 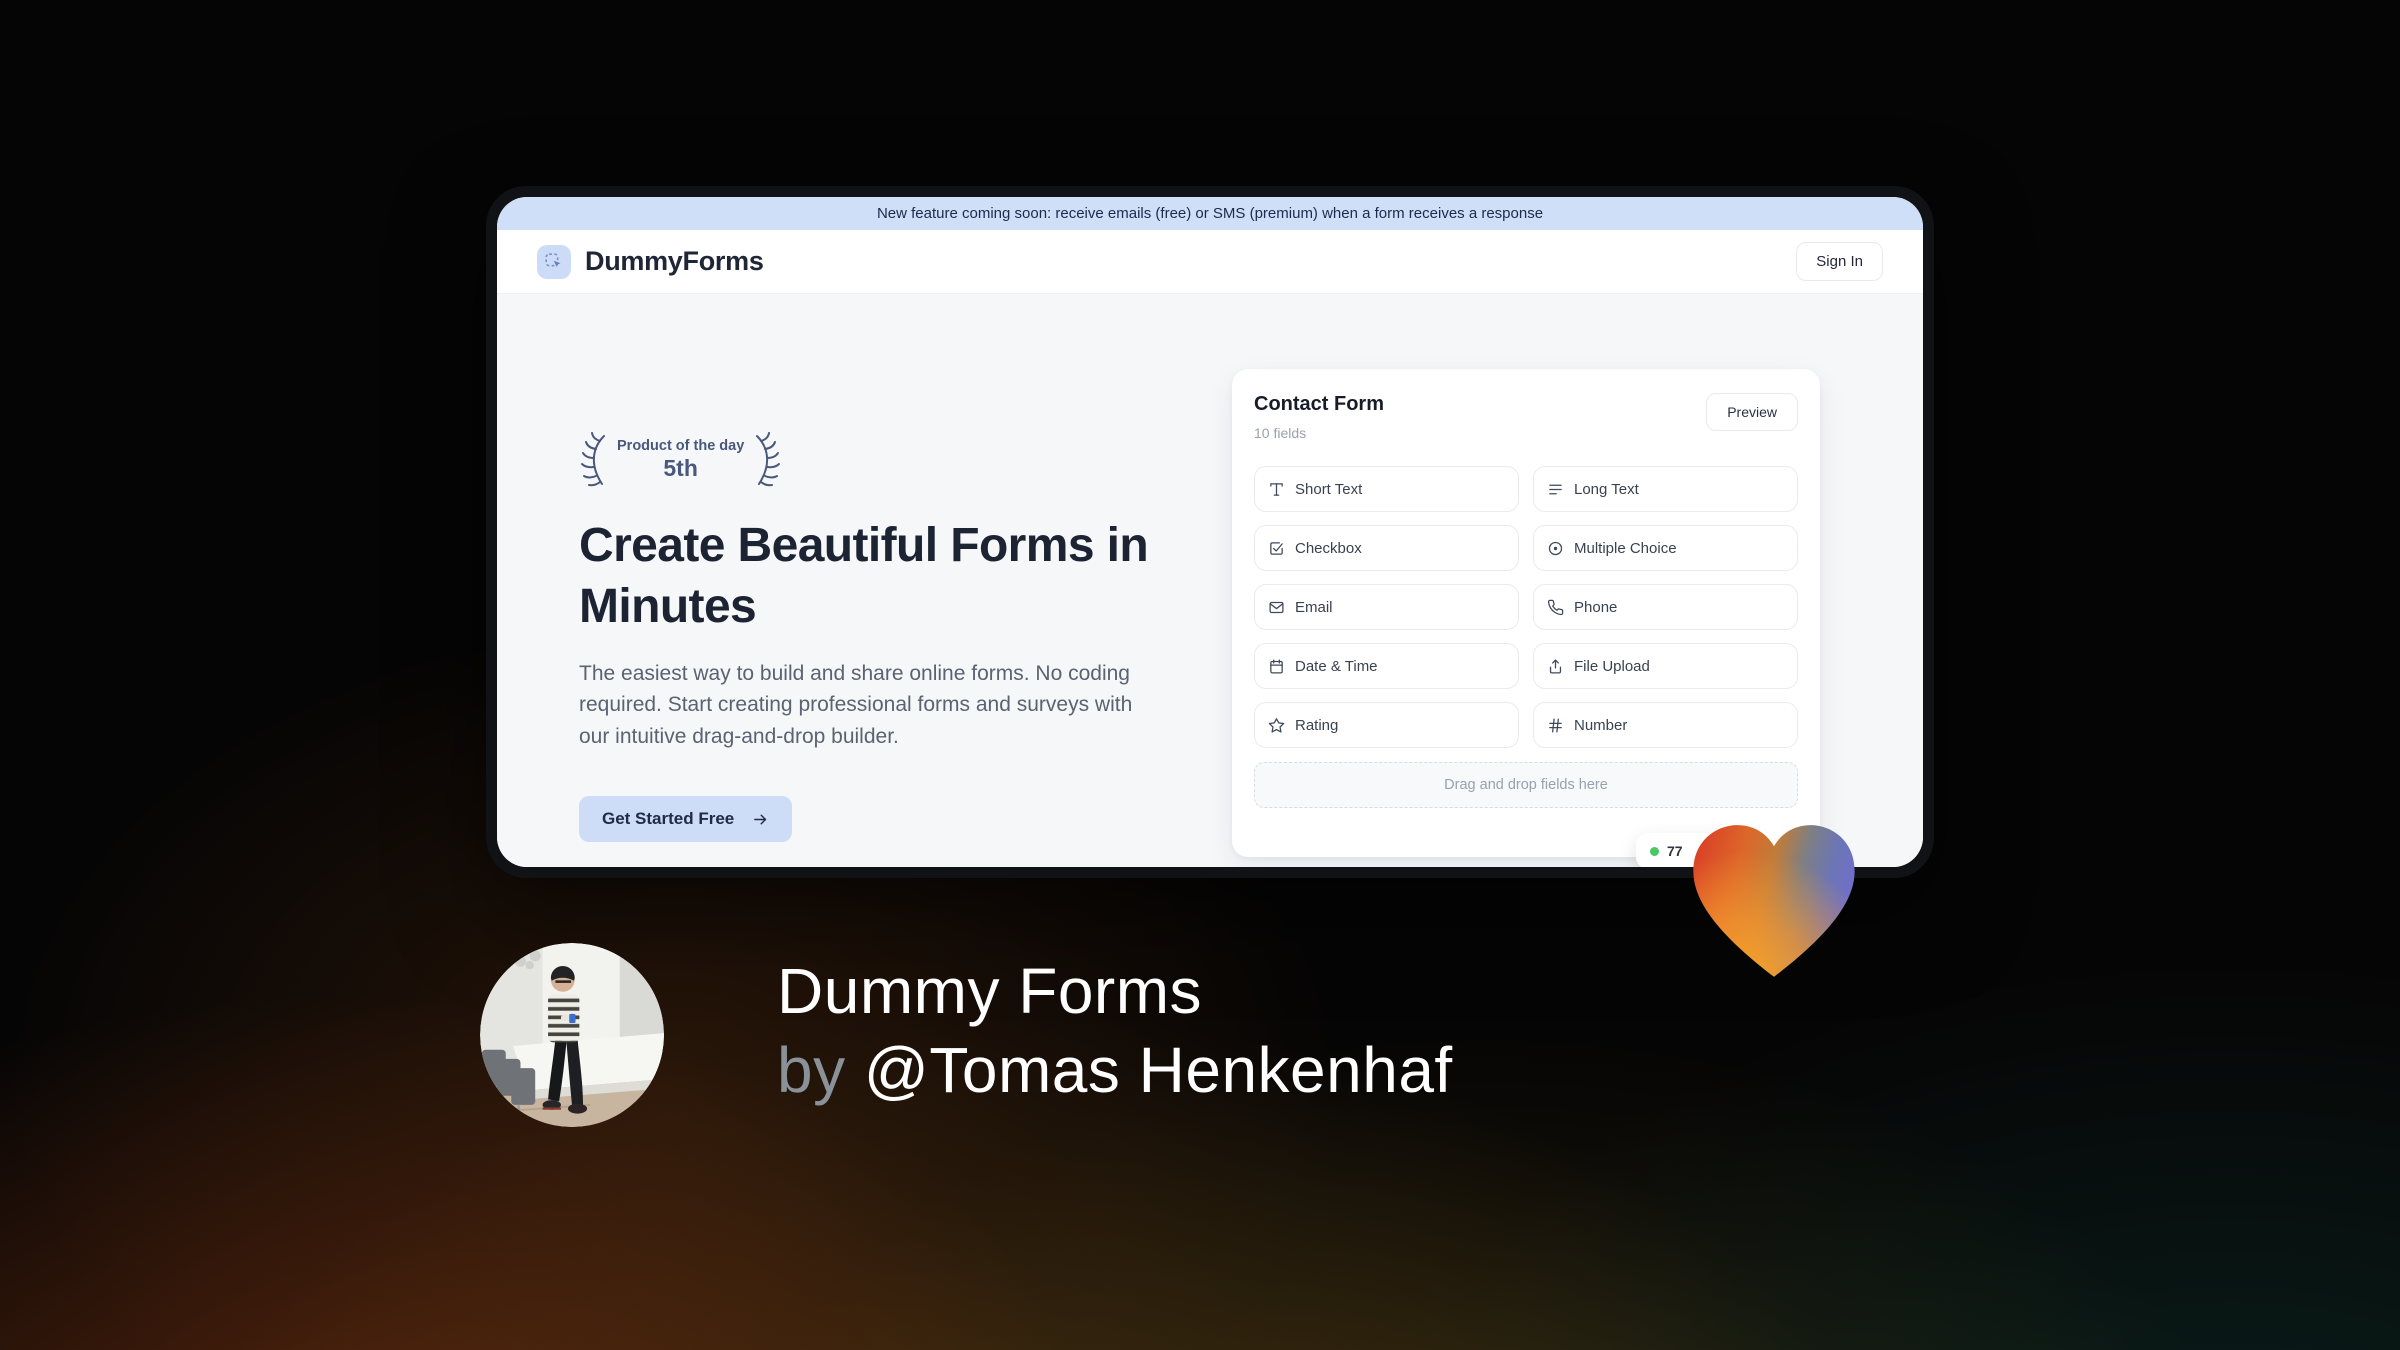 I want to click on drag-drop-zone: Drag and drop fields here, so click(x=1526, y=785).